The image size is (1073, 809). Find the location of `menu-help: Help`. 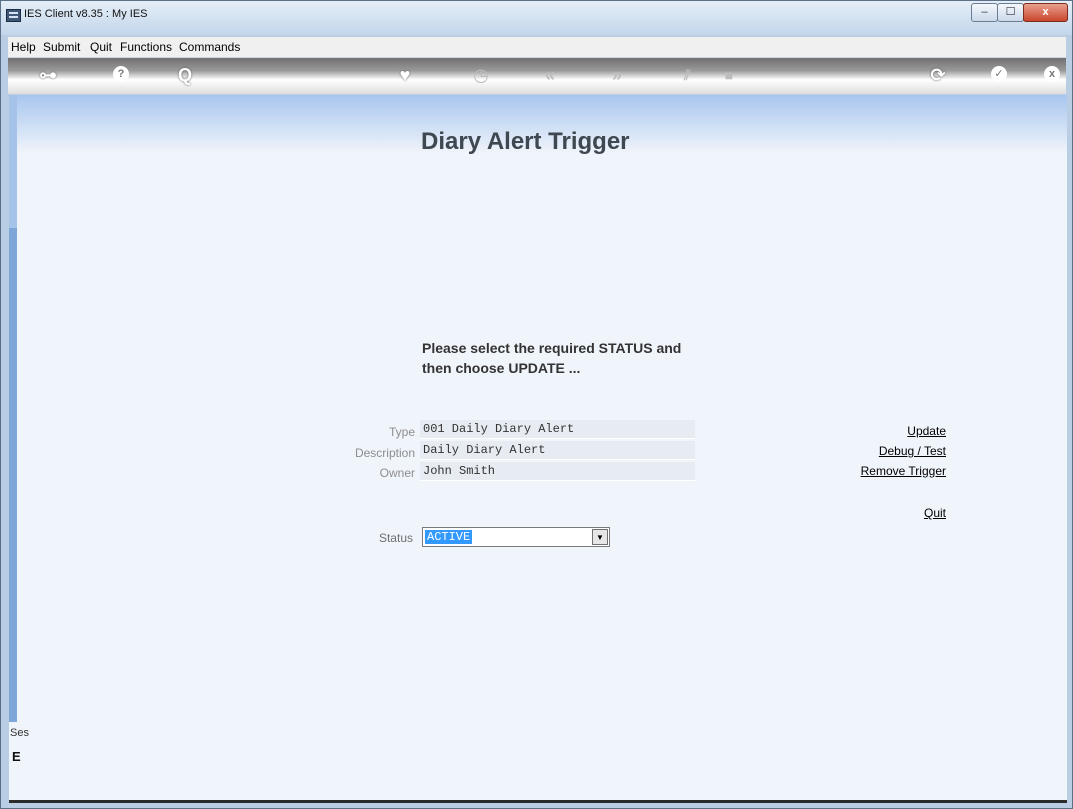

menu-help: Help is located at coordinates (23, 47).